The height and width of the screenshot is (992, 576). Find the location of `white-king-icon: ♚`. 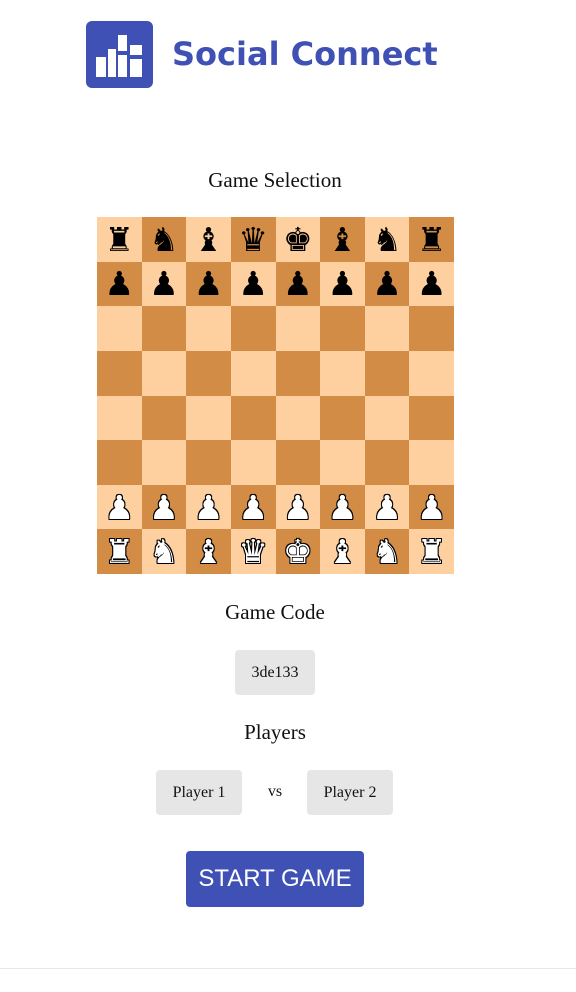

white-king-icon: ♚ is located at coordinates (298, 551).